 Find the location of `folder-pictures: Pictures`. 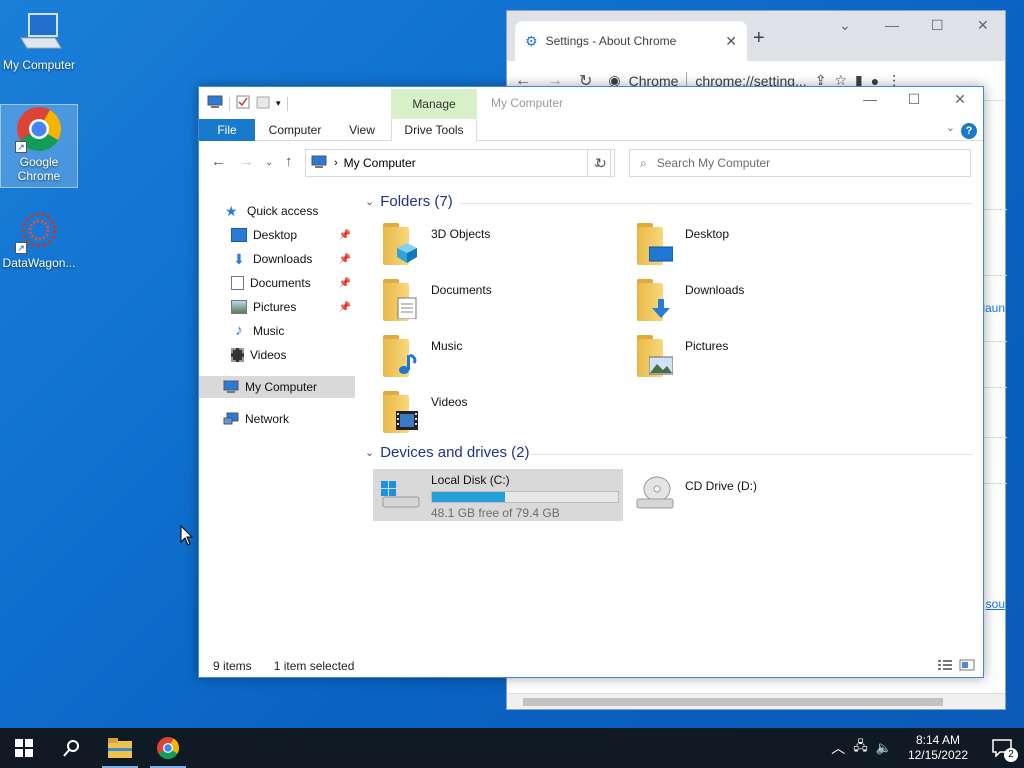

folder-pictures: Pictures is located at coordinates (757, 360).